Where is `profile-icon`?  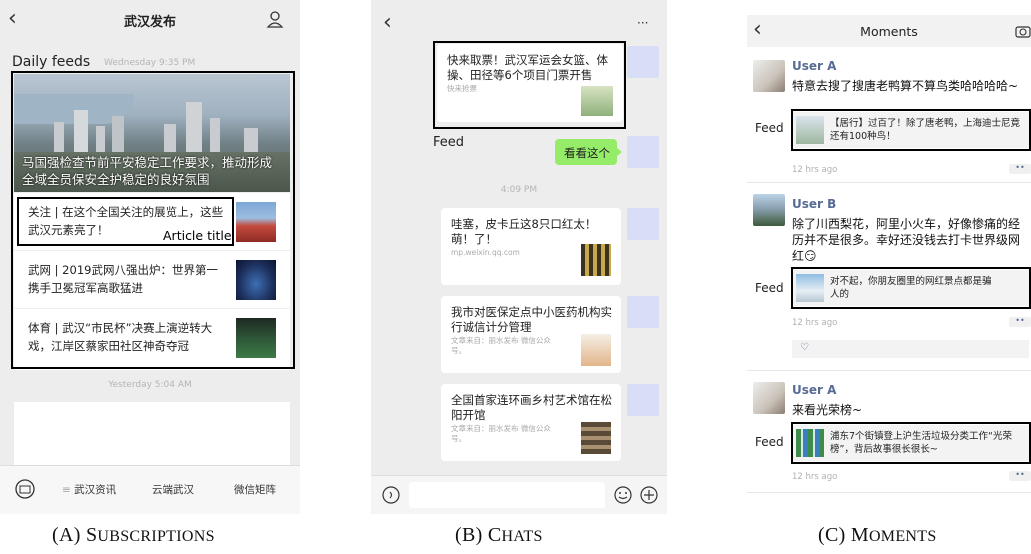
profile-icon is located at coordinates (275, 19).